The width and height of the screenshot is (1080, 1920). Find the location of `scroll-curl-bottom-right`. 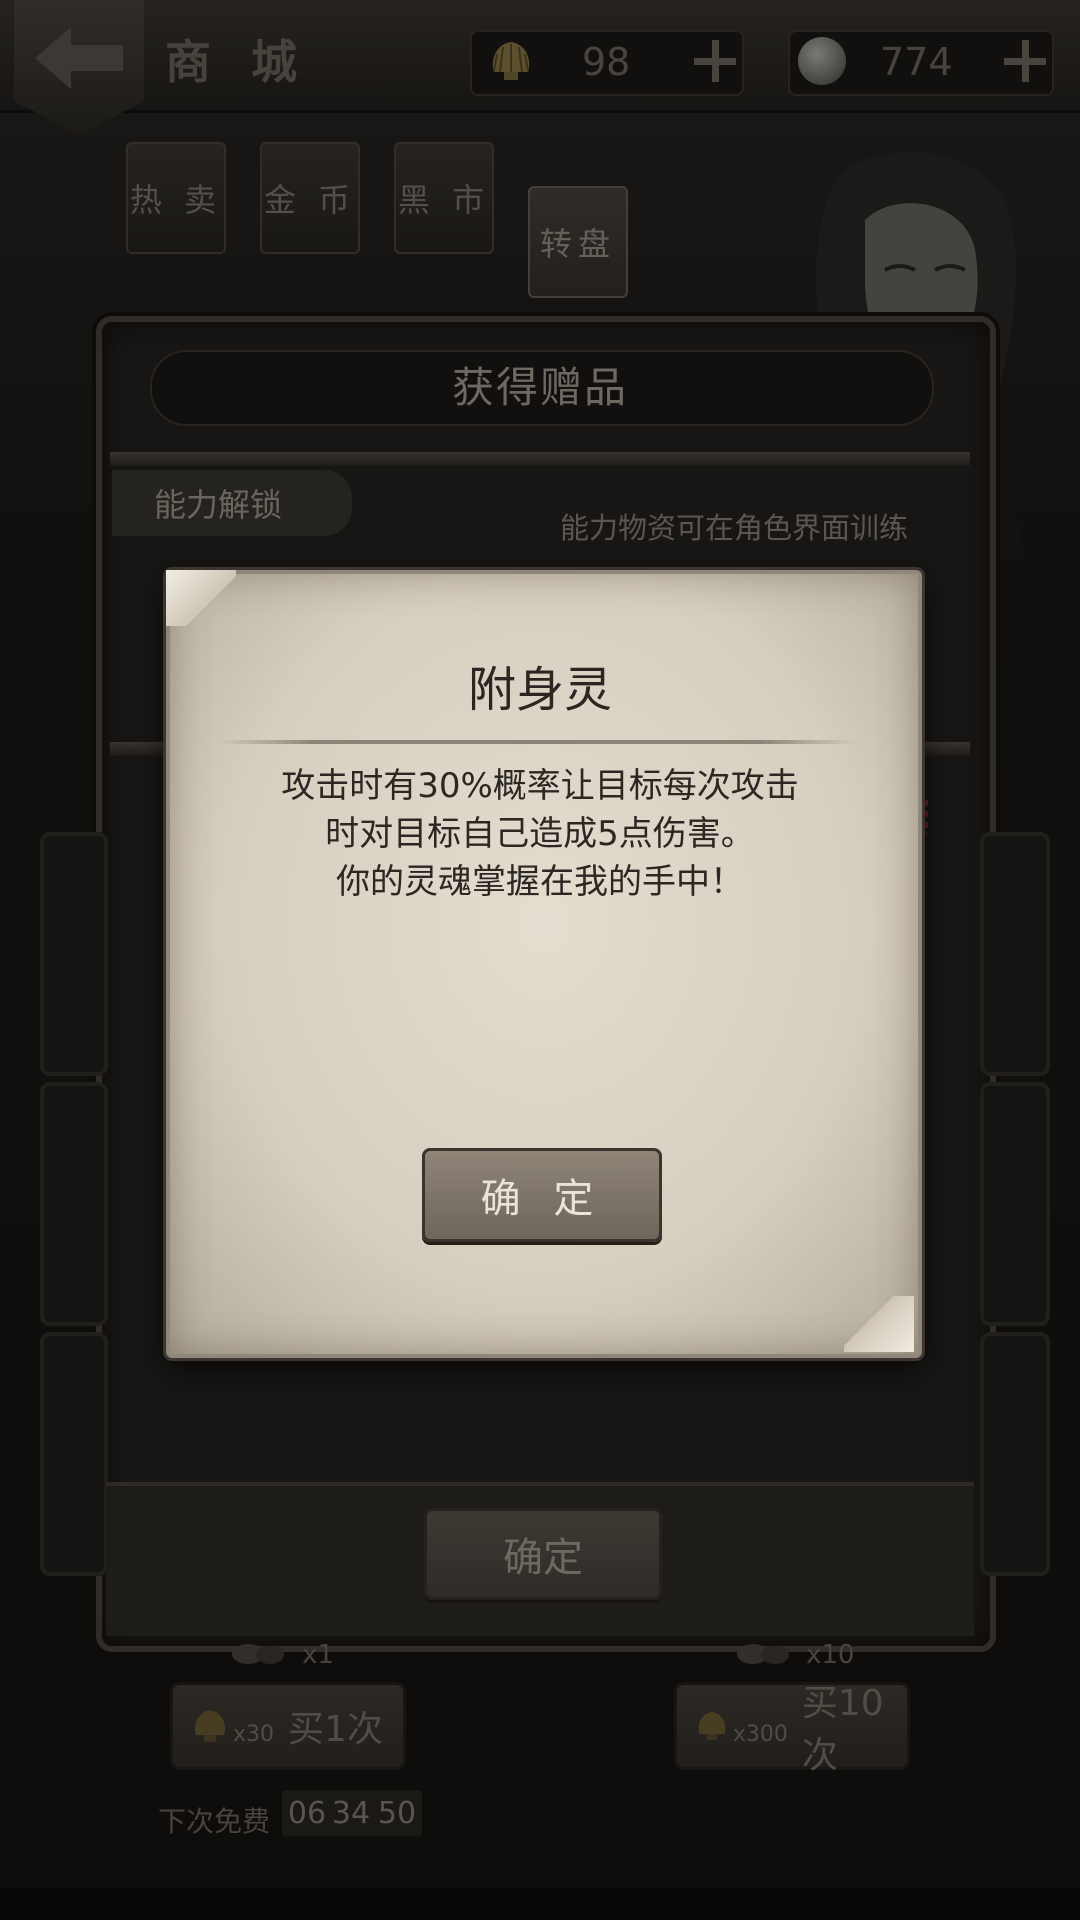

scroll-curl-bottom-right is located at coordinates (879, 1324).